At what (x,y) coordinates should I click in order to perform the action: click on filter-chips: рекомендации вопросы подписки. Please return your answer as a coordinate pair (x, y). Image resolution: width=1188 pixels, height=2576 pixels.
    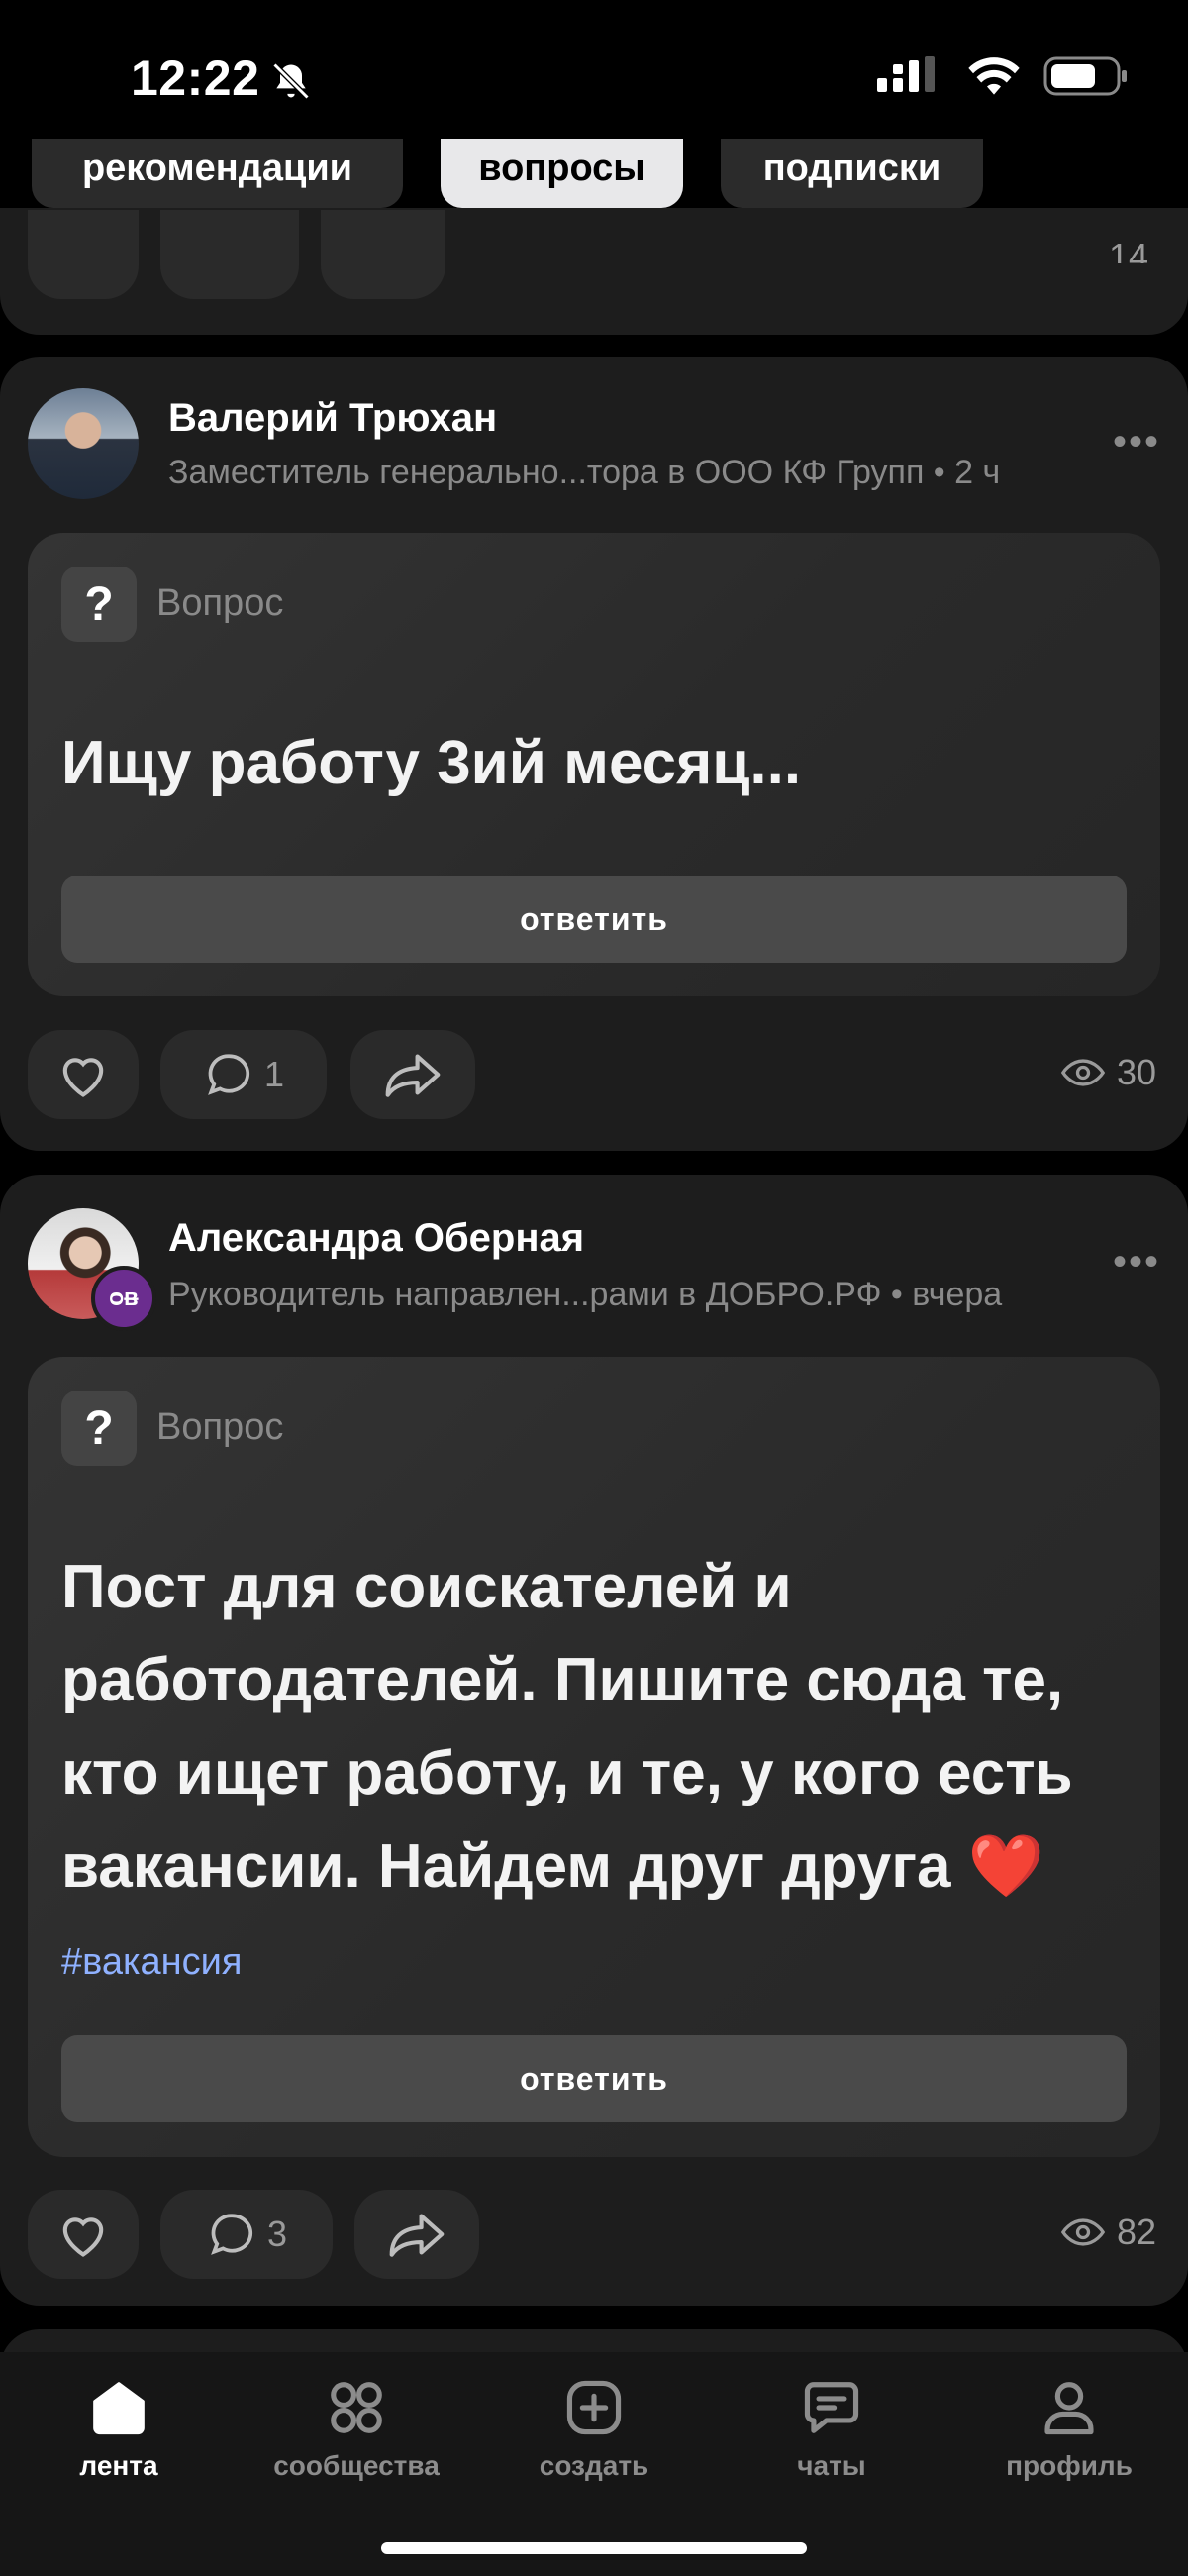
    Looking at the image, I should click on (594, 178).